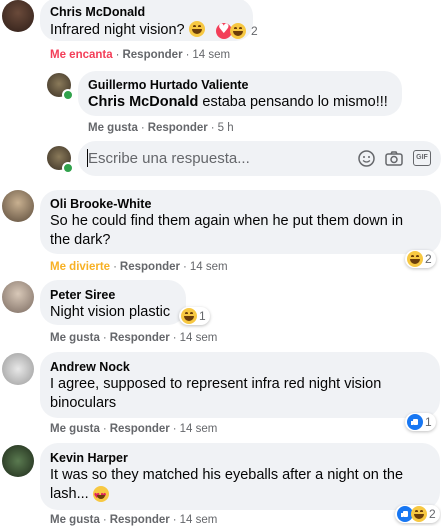 This screenshot has width=441, height=526. Describe the element at coordinates (100, 204) in the screenshot. I see `comment-author: Oli Brooke-White` at that location.